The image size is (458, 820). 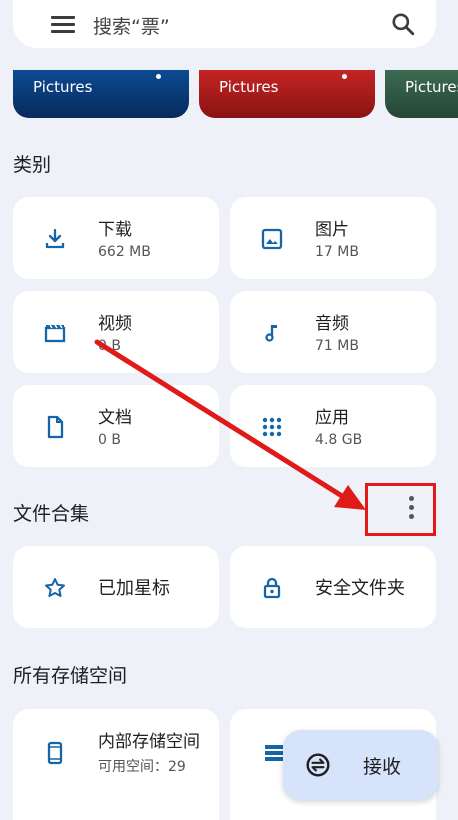 I want to click on category-audio: 音频 71 MB, so click(x=333, y=332).